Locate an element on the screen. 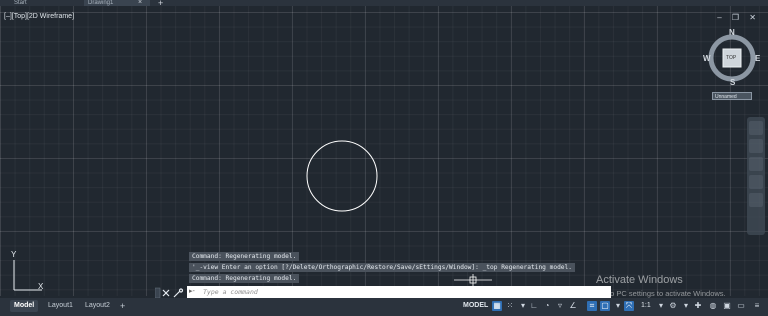 The image size is (768, 316). compass-south: S is located at coordinates (732, 82).